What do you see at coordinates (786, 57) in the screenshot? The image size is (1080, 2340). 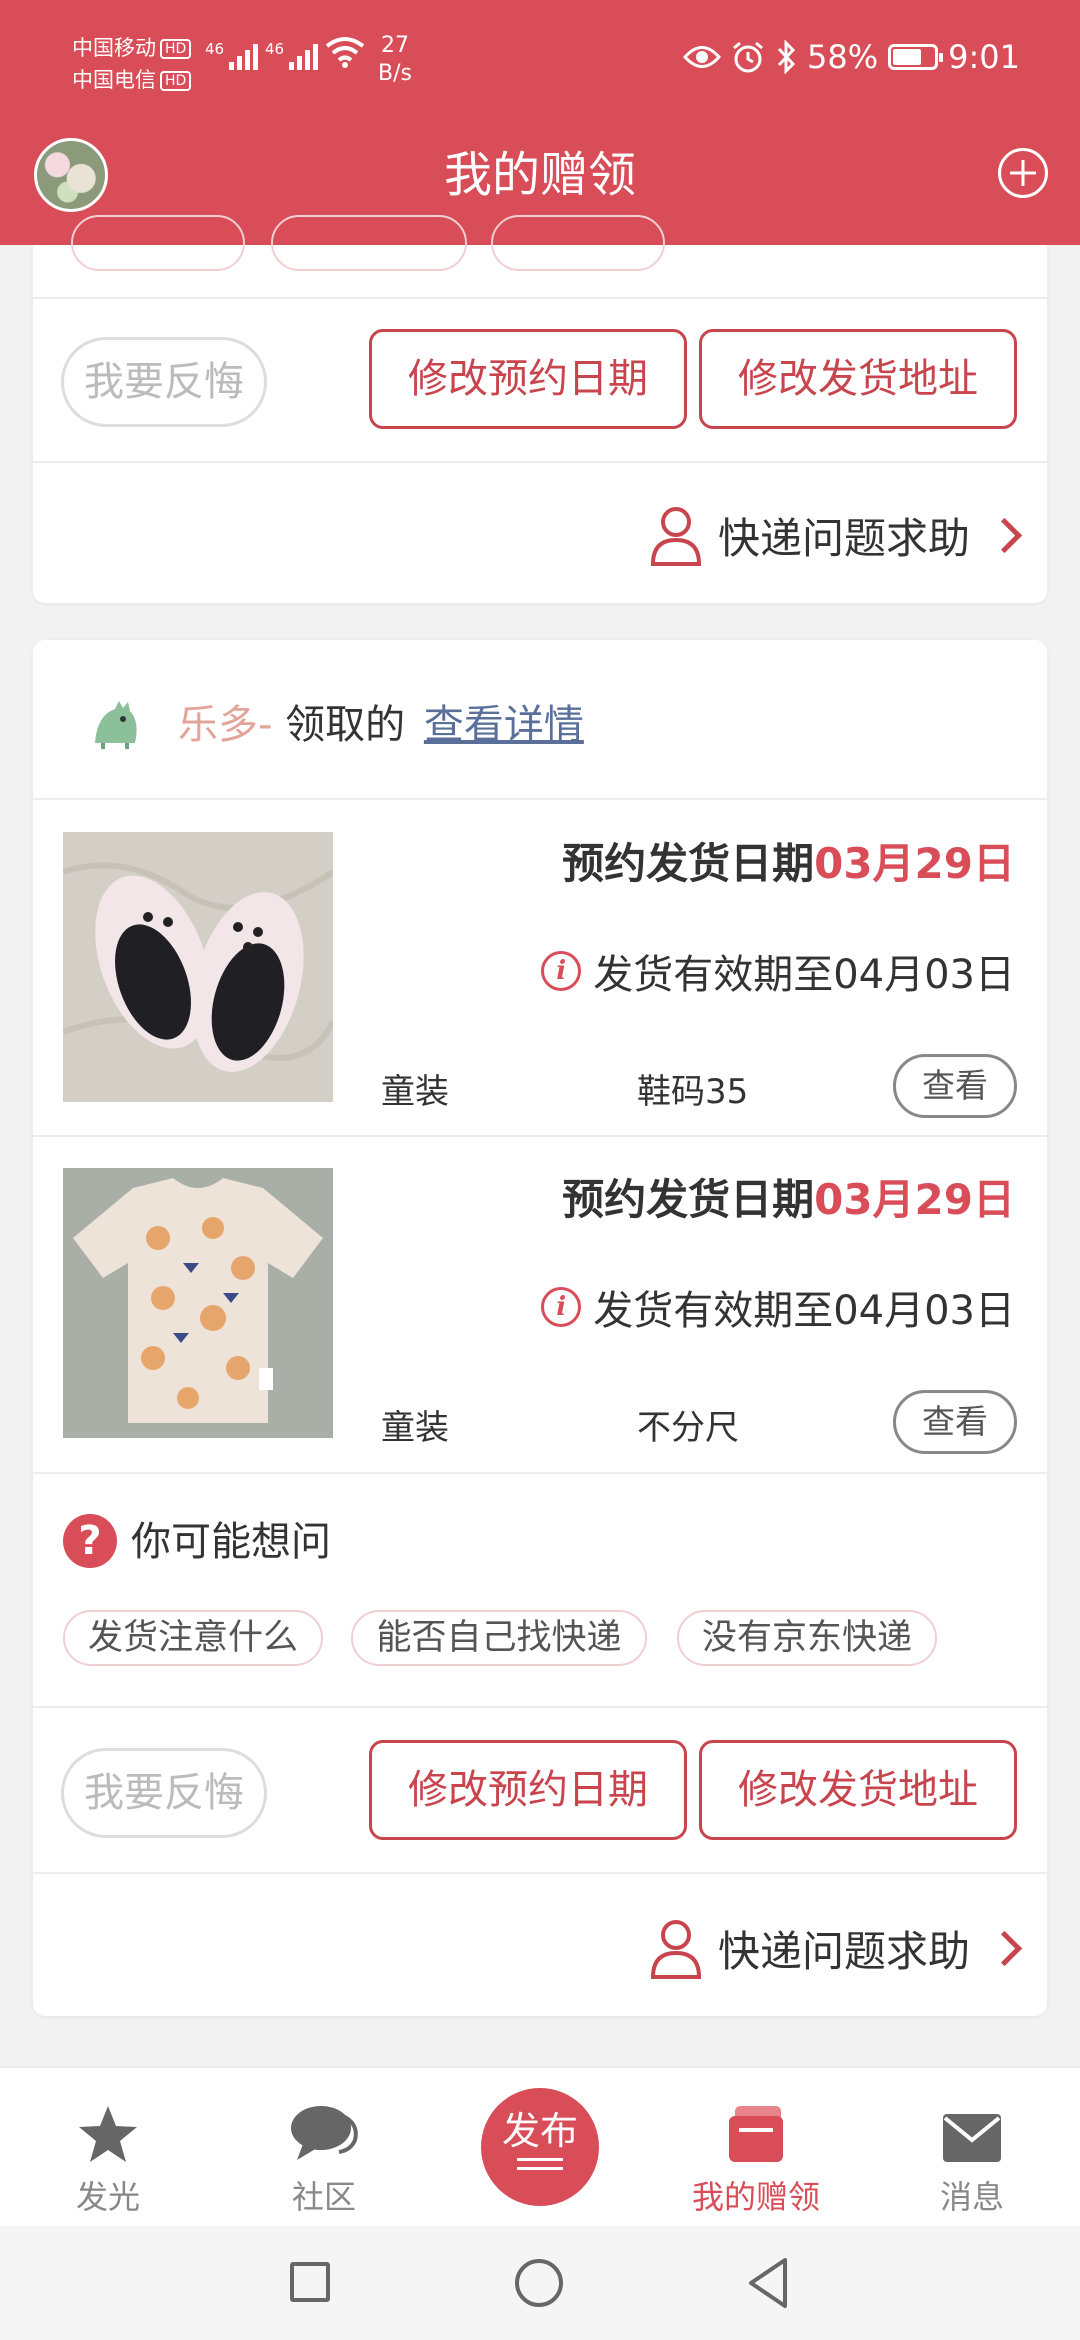 I see `bluetooth-icon` at bounding box center [786, 57].